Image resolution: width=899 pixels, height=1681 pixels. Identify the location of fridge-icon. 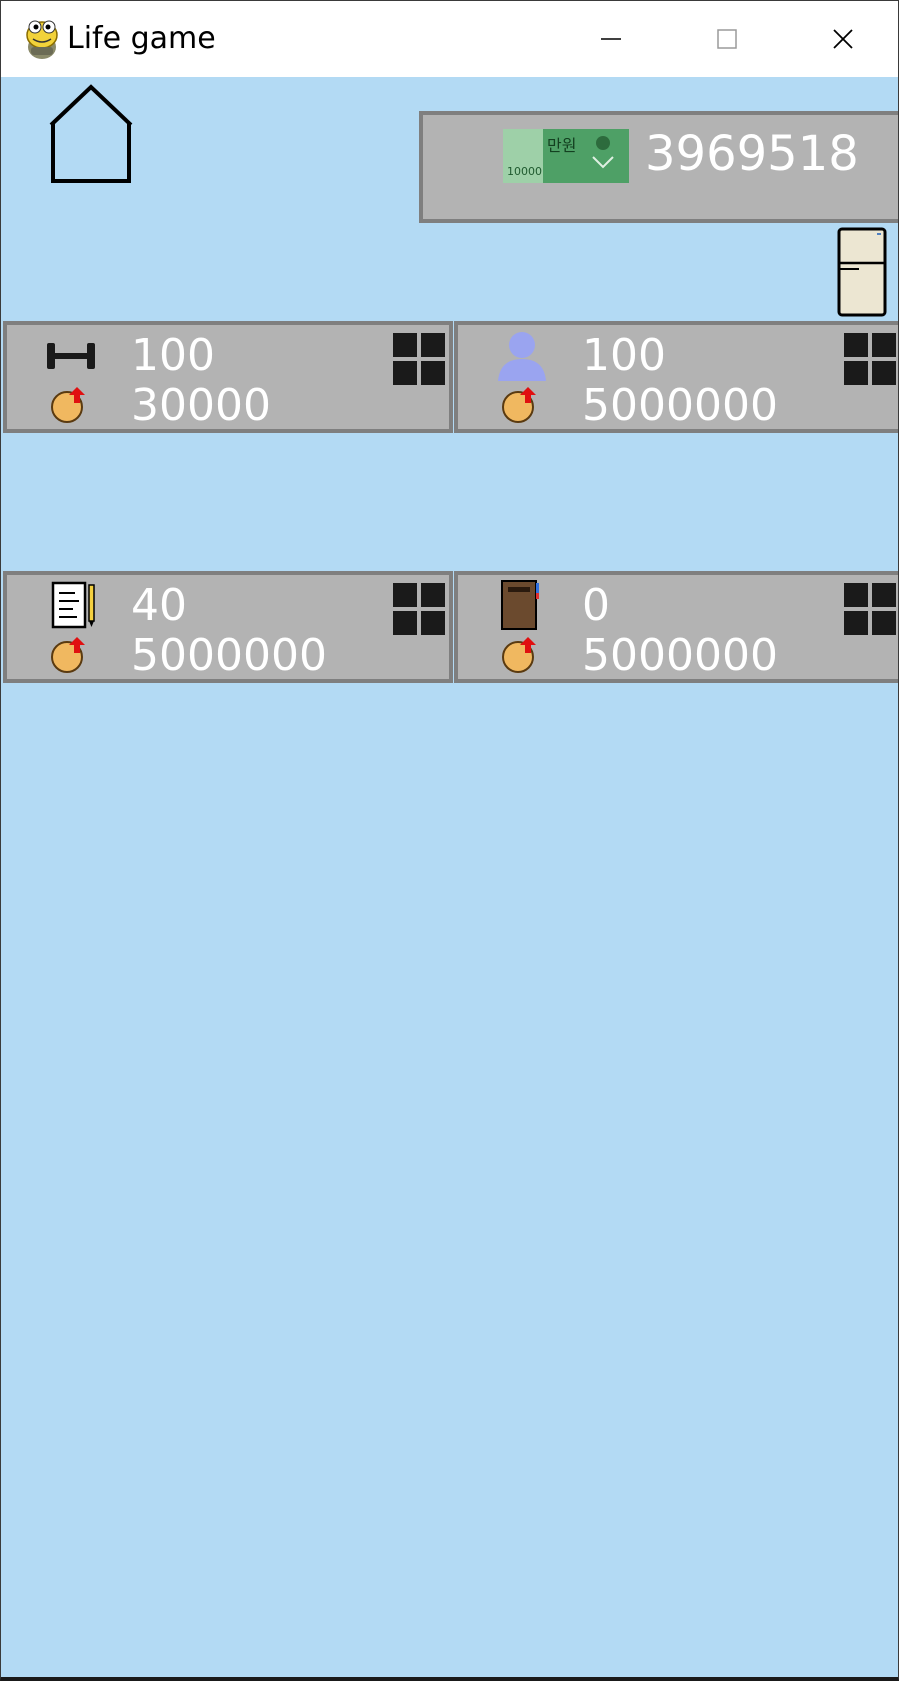
(862, 272).